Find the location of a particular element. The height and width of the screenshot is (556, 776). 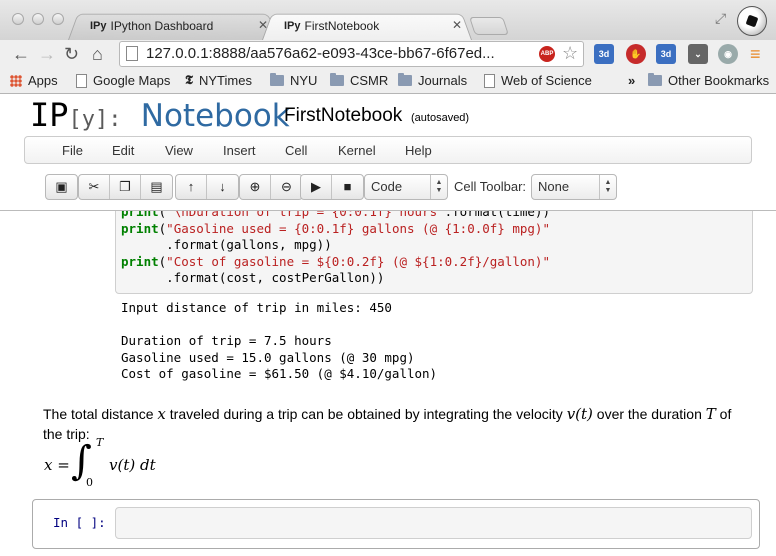

fullscreen-icon: ⤢ is located at coordinates (720, 18).